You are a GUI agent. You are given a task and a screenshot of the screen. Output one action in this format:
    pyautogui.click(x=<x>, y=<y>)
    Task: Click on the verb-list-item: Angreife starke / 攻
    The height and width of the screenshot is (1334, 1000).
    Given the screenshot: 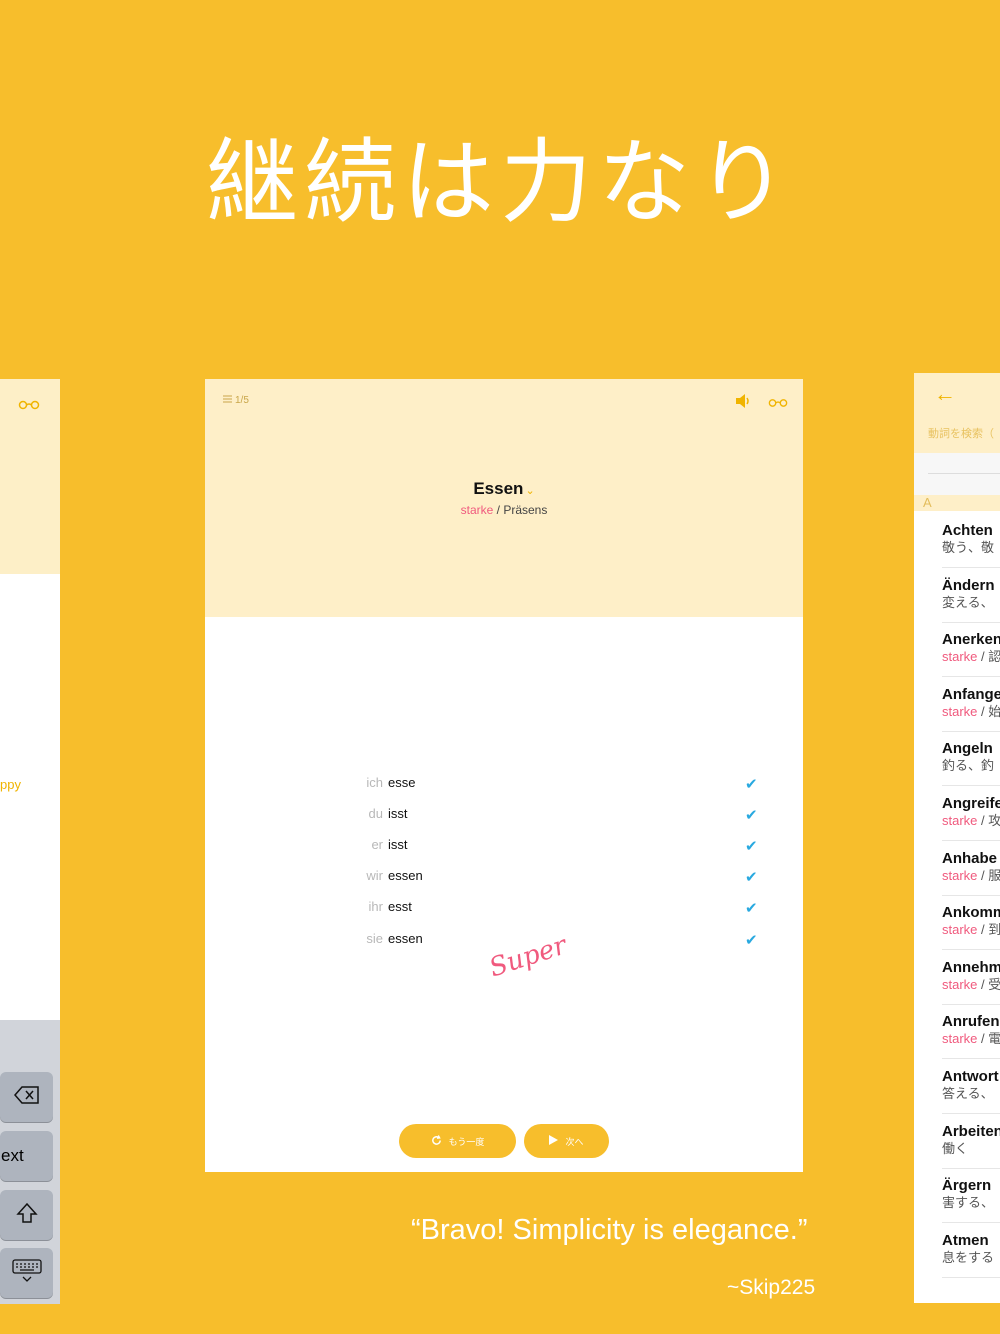 What is the action you would take?
    pyautogui.click(x=971, y=814)
    